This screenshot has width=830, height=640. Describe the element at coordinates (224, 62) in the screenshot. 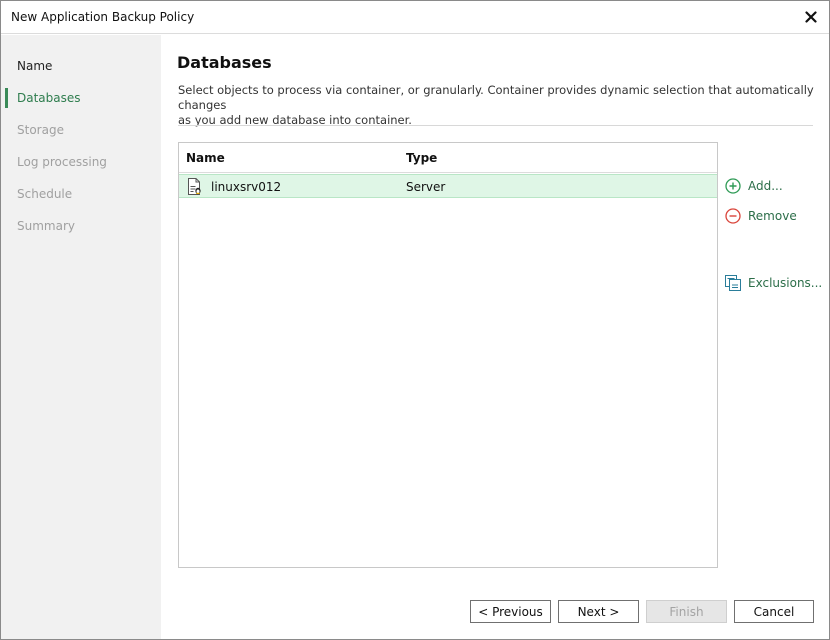

I see `page-title: Databases` at that location.